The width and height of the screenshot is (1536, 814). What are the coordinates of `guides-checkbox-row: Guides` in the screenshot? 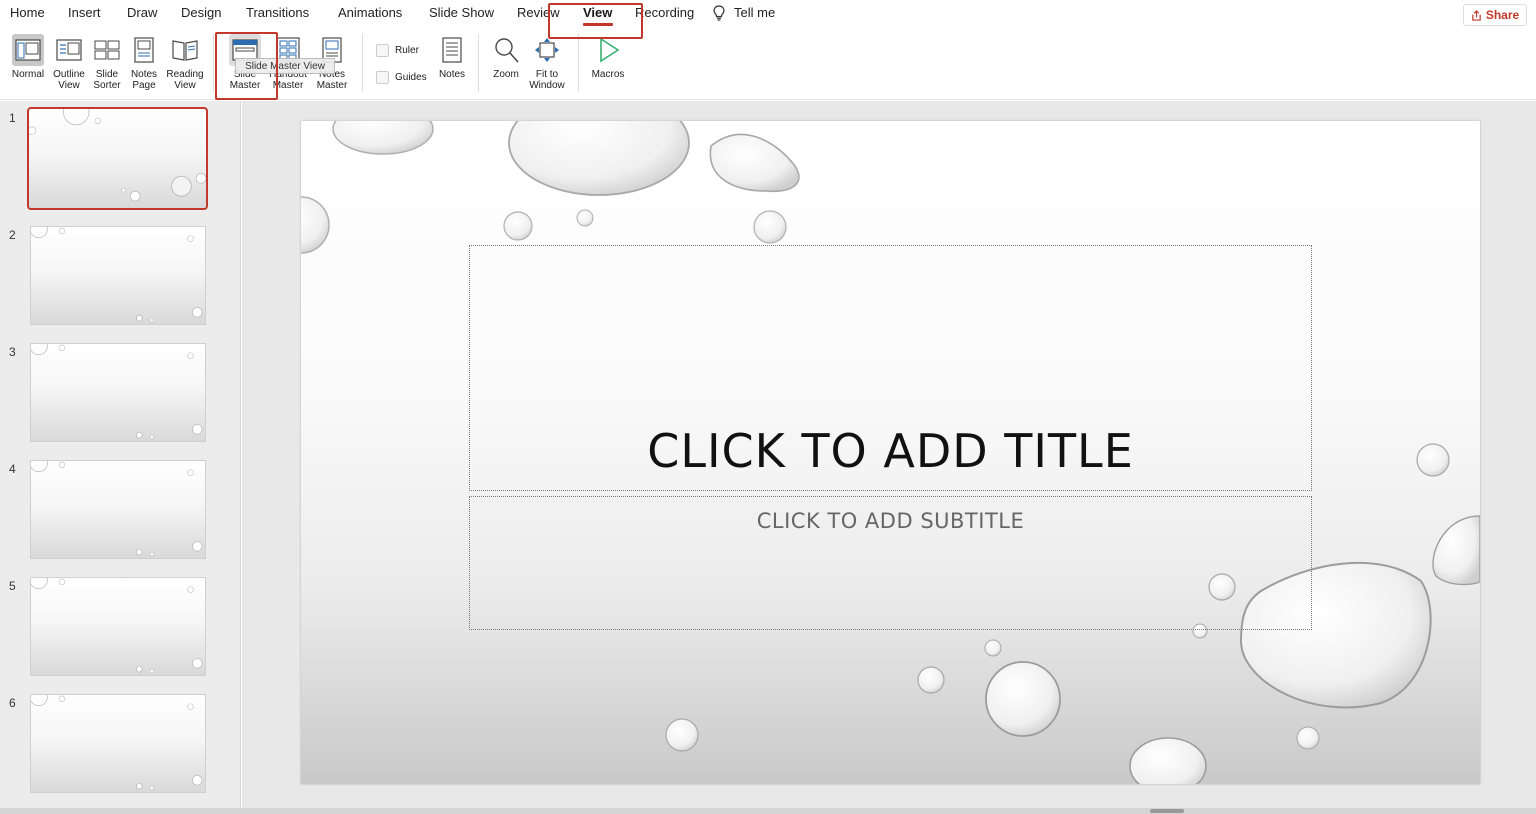 It's located at (401, 77).